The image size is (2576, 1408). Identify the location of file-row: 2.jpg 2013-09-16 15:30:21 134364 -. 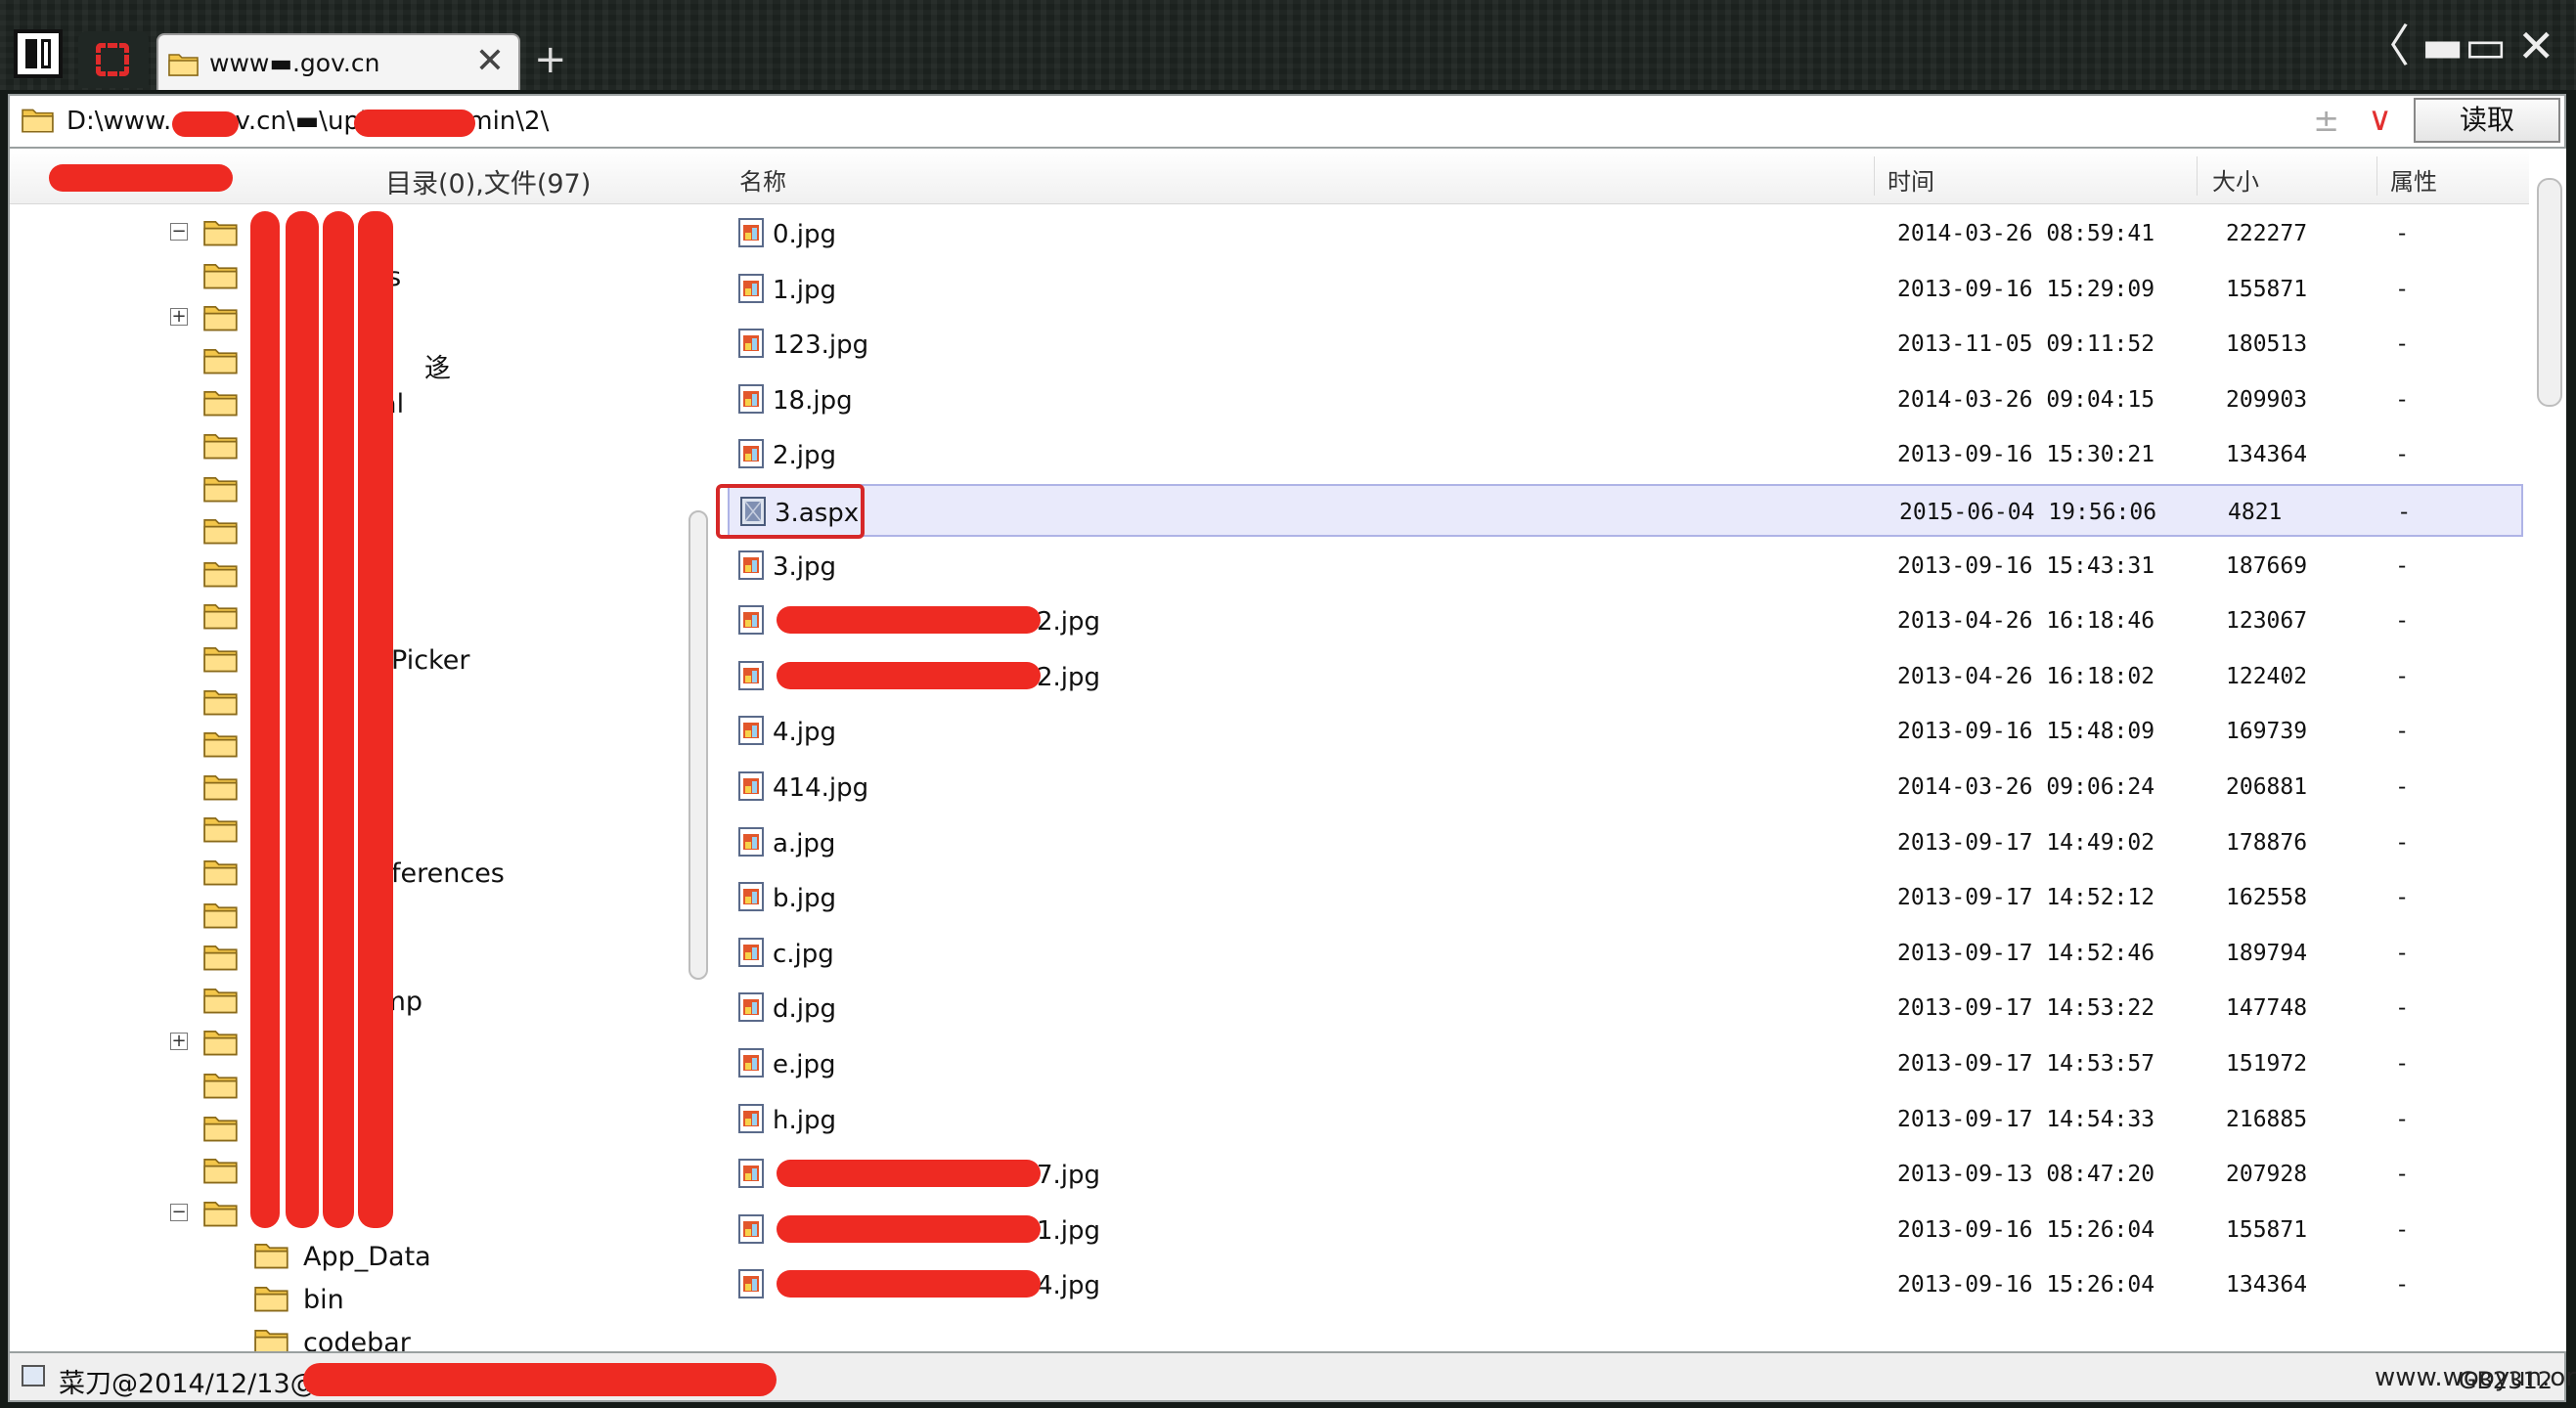
(1625, 454).